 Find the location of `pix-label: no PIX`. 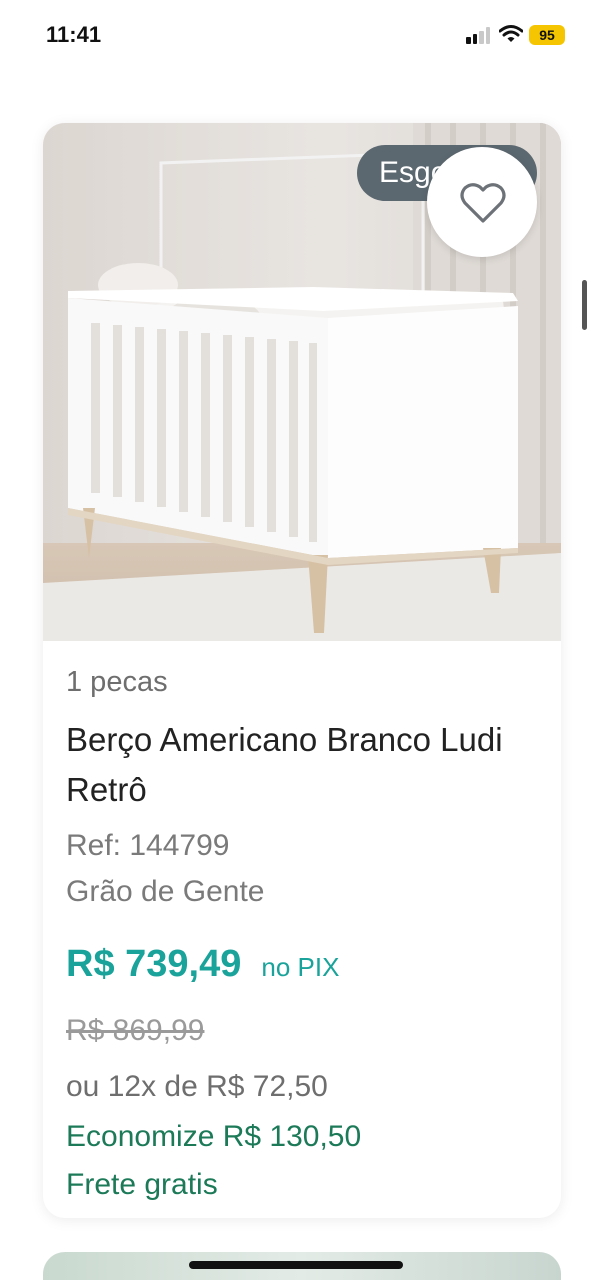

pix-label: no PIX is located at coordinates (300, 967).